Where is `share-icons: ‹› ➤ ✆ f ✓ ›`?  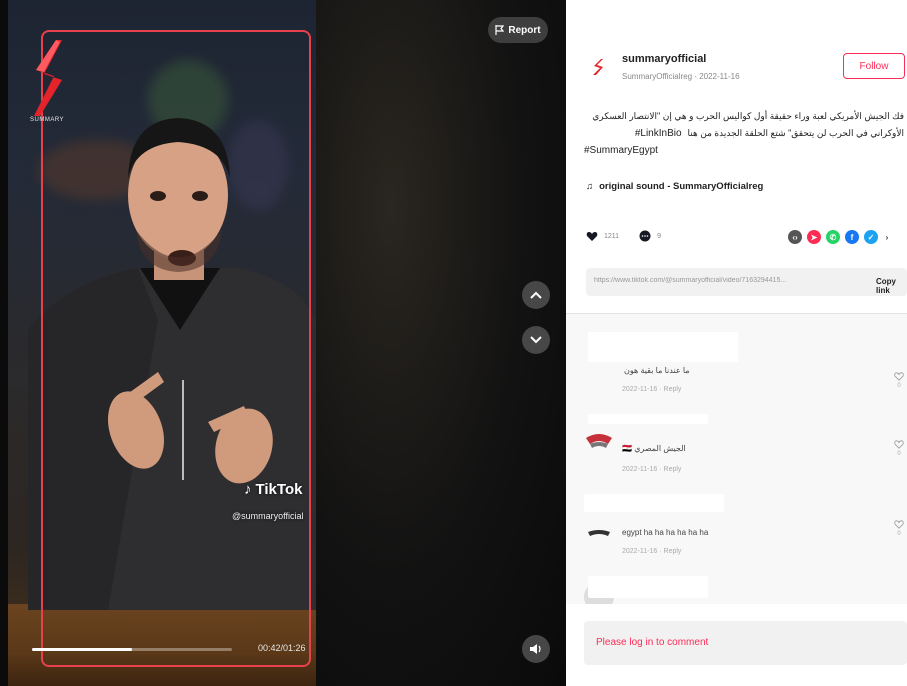 share-icons: ‹› ➤ ✆ f ✓ › is located at coordinates (839, 237).